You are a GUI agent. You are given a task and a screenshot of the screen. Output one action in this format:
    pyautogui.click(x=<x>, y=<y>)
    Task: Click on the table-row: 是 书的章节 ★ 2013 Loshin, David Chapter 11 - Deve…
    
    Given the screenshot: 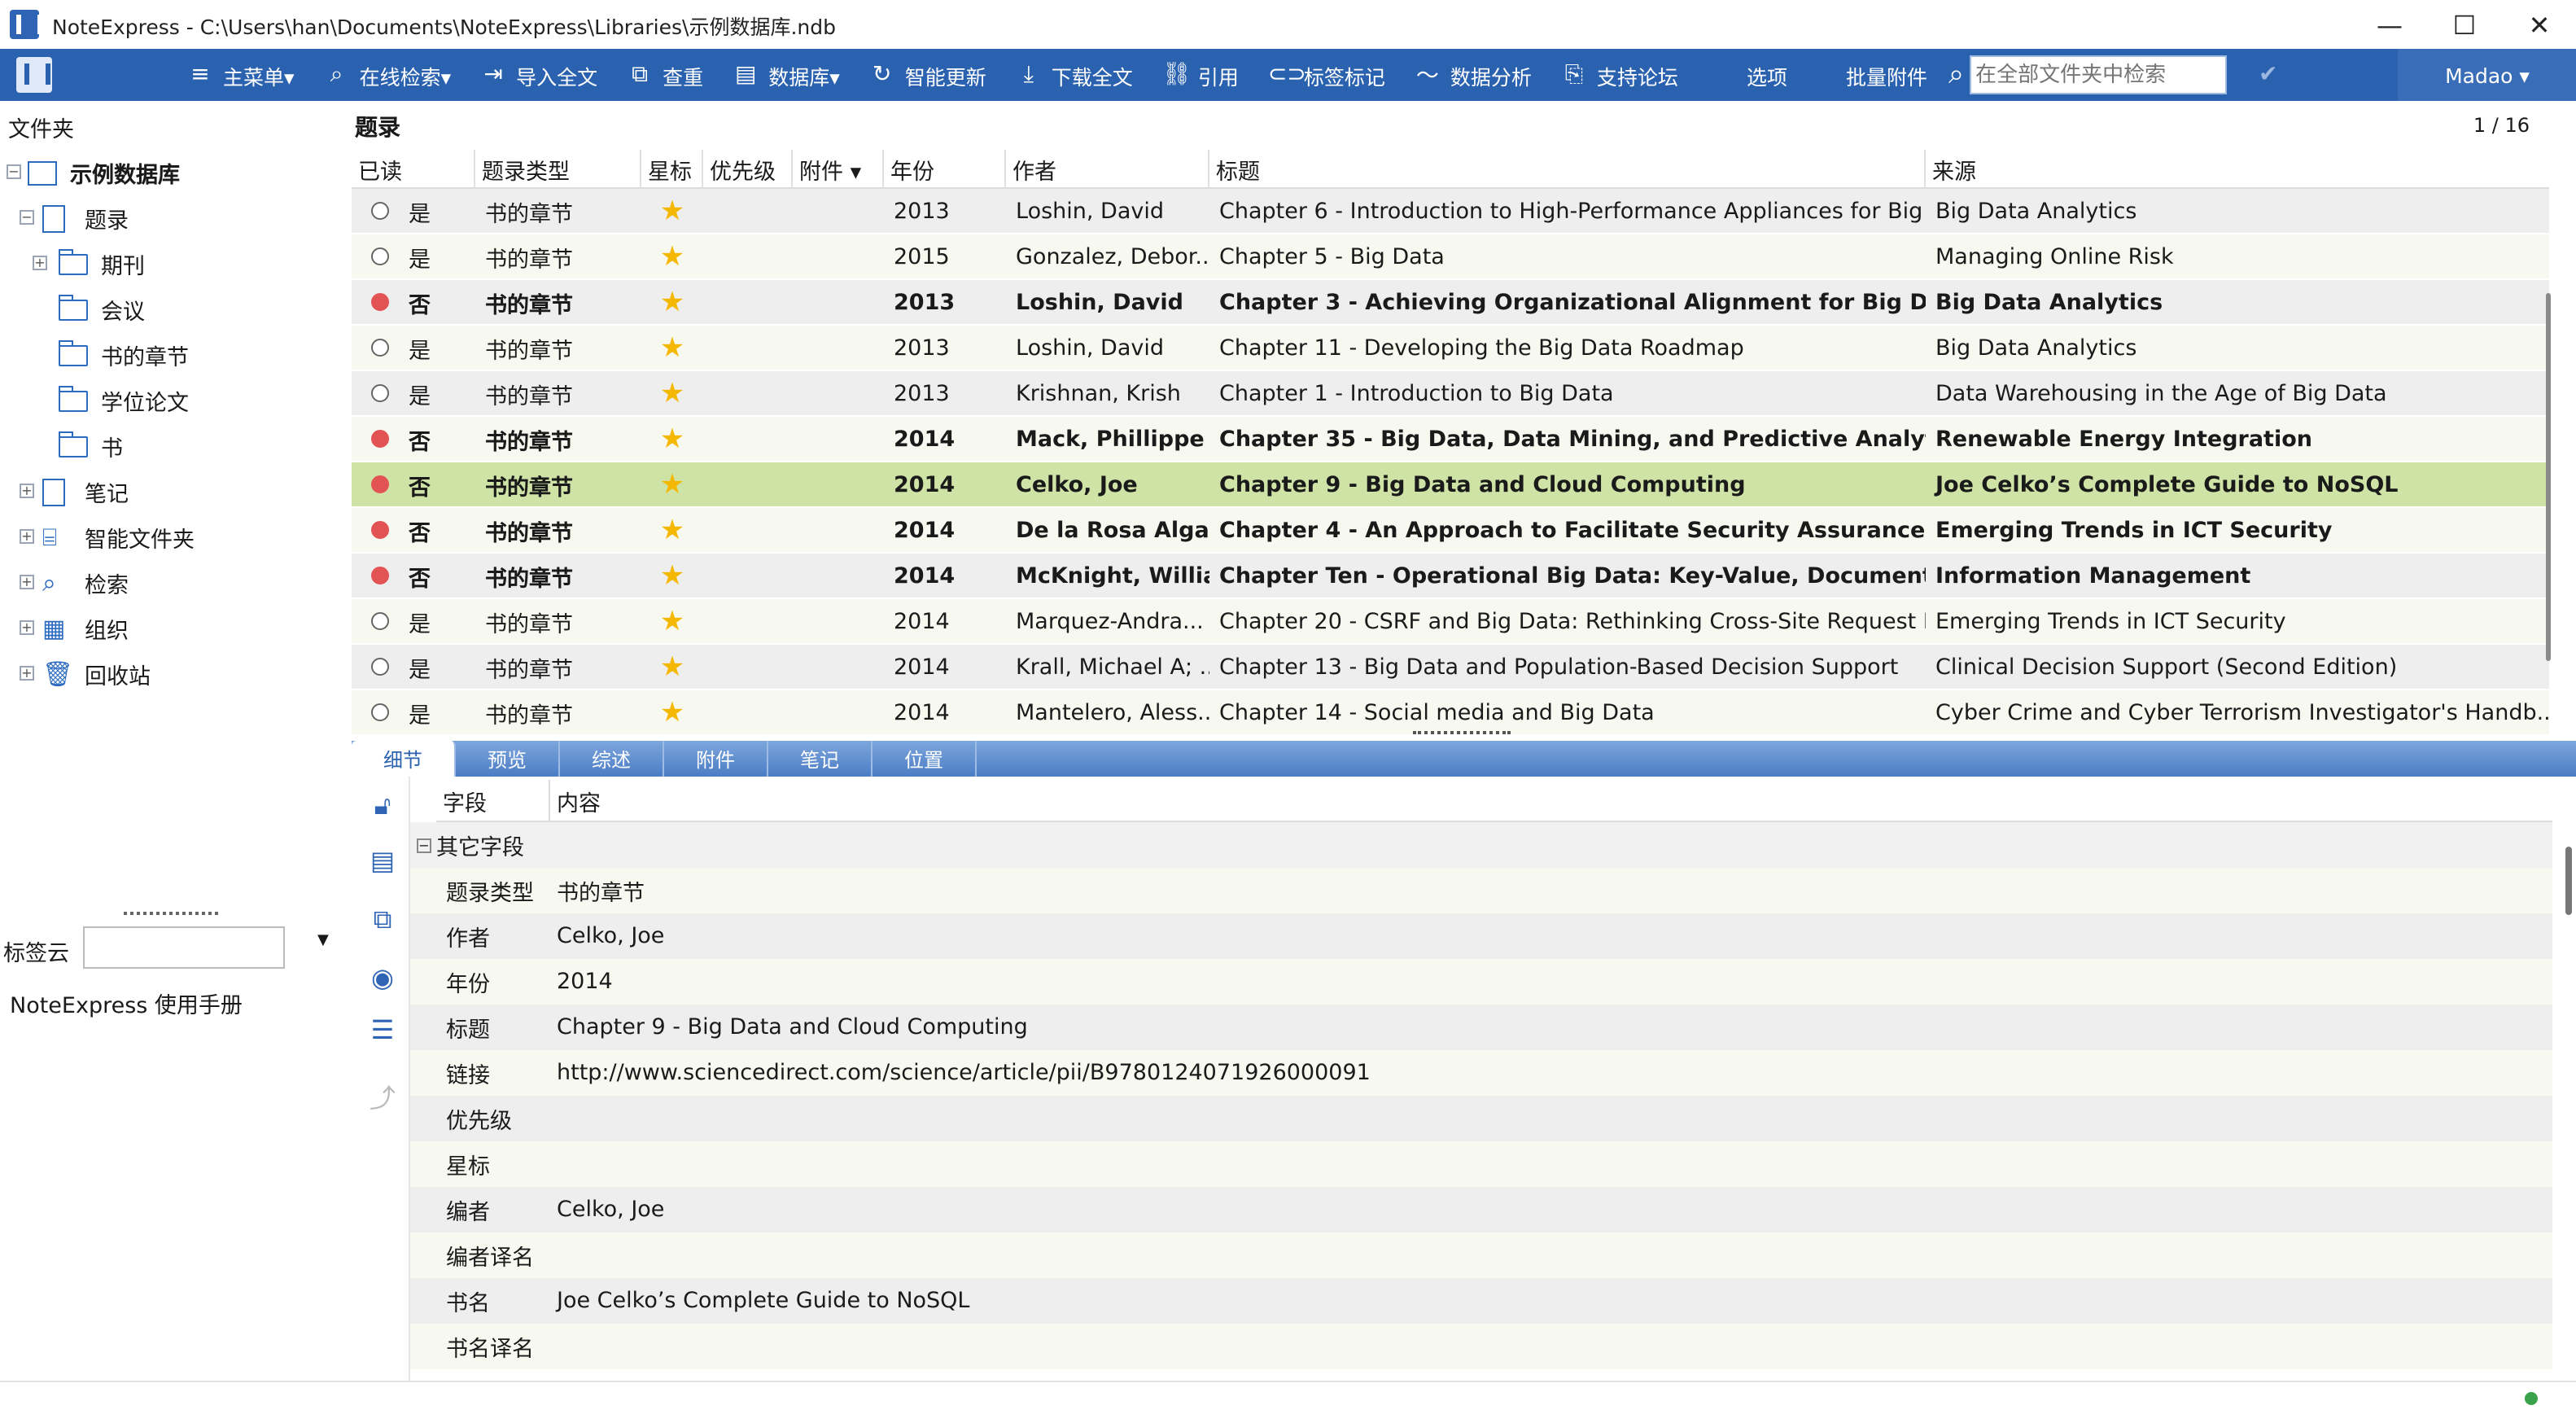 What is the action you would take?
    pyautogui.click(x=1450, y=348)
    